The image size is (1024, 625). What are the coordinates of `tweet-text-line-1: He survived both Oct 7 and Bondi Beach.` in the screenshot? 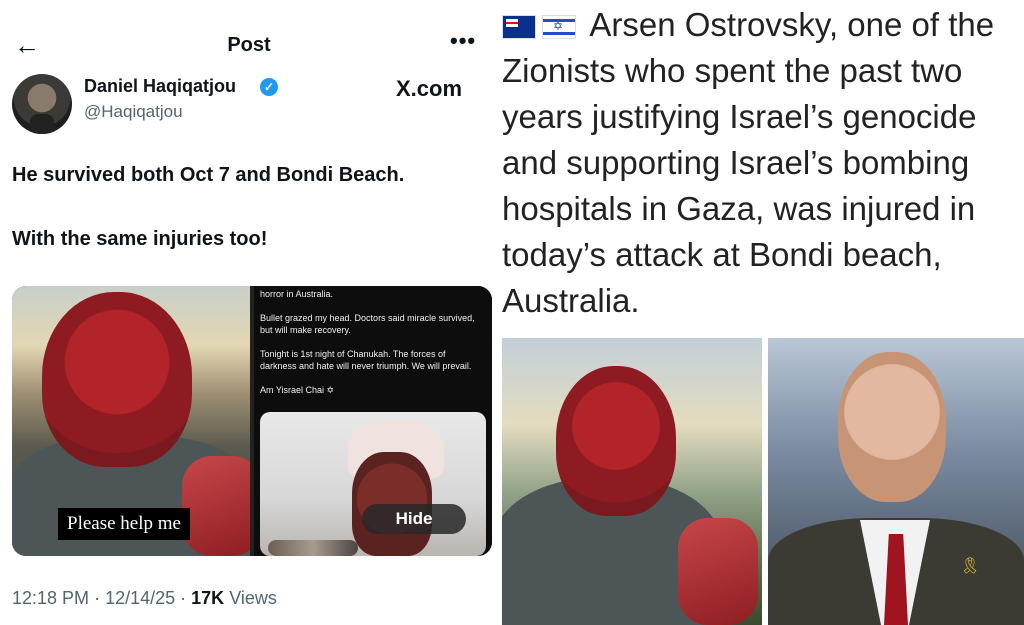 It's located at (208, 175).